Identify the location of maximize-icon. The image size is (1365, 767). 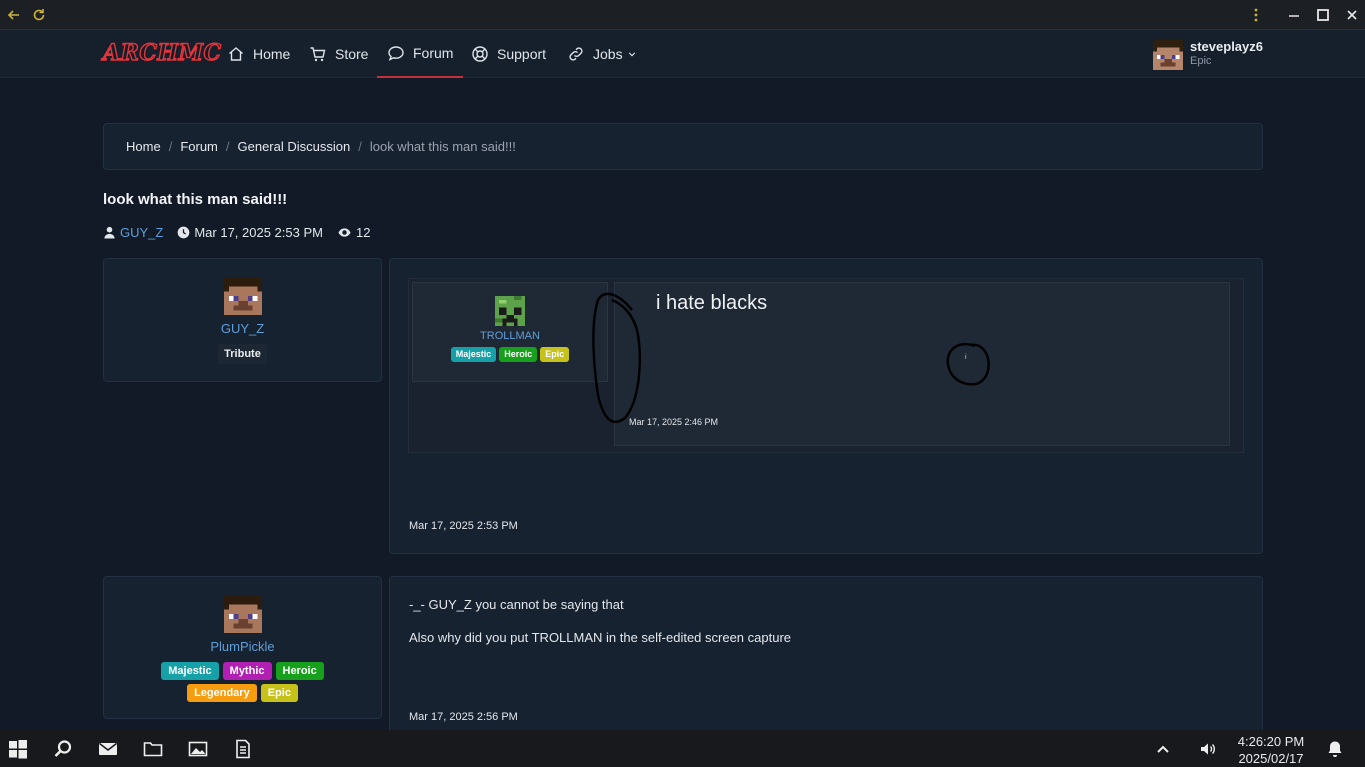
(1323, 15).